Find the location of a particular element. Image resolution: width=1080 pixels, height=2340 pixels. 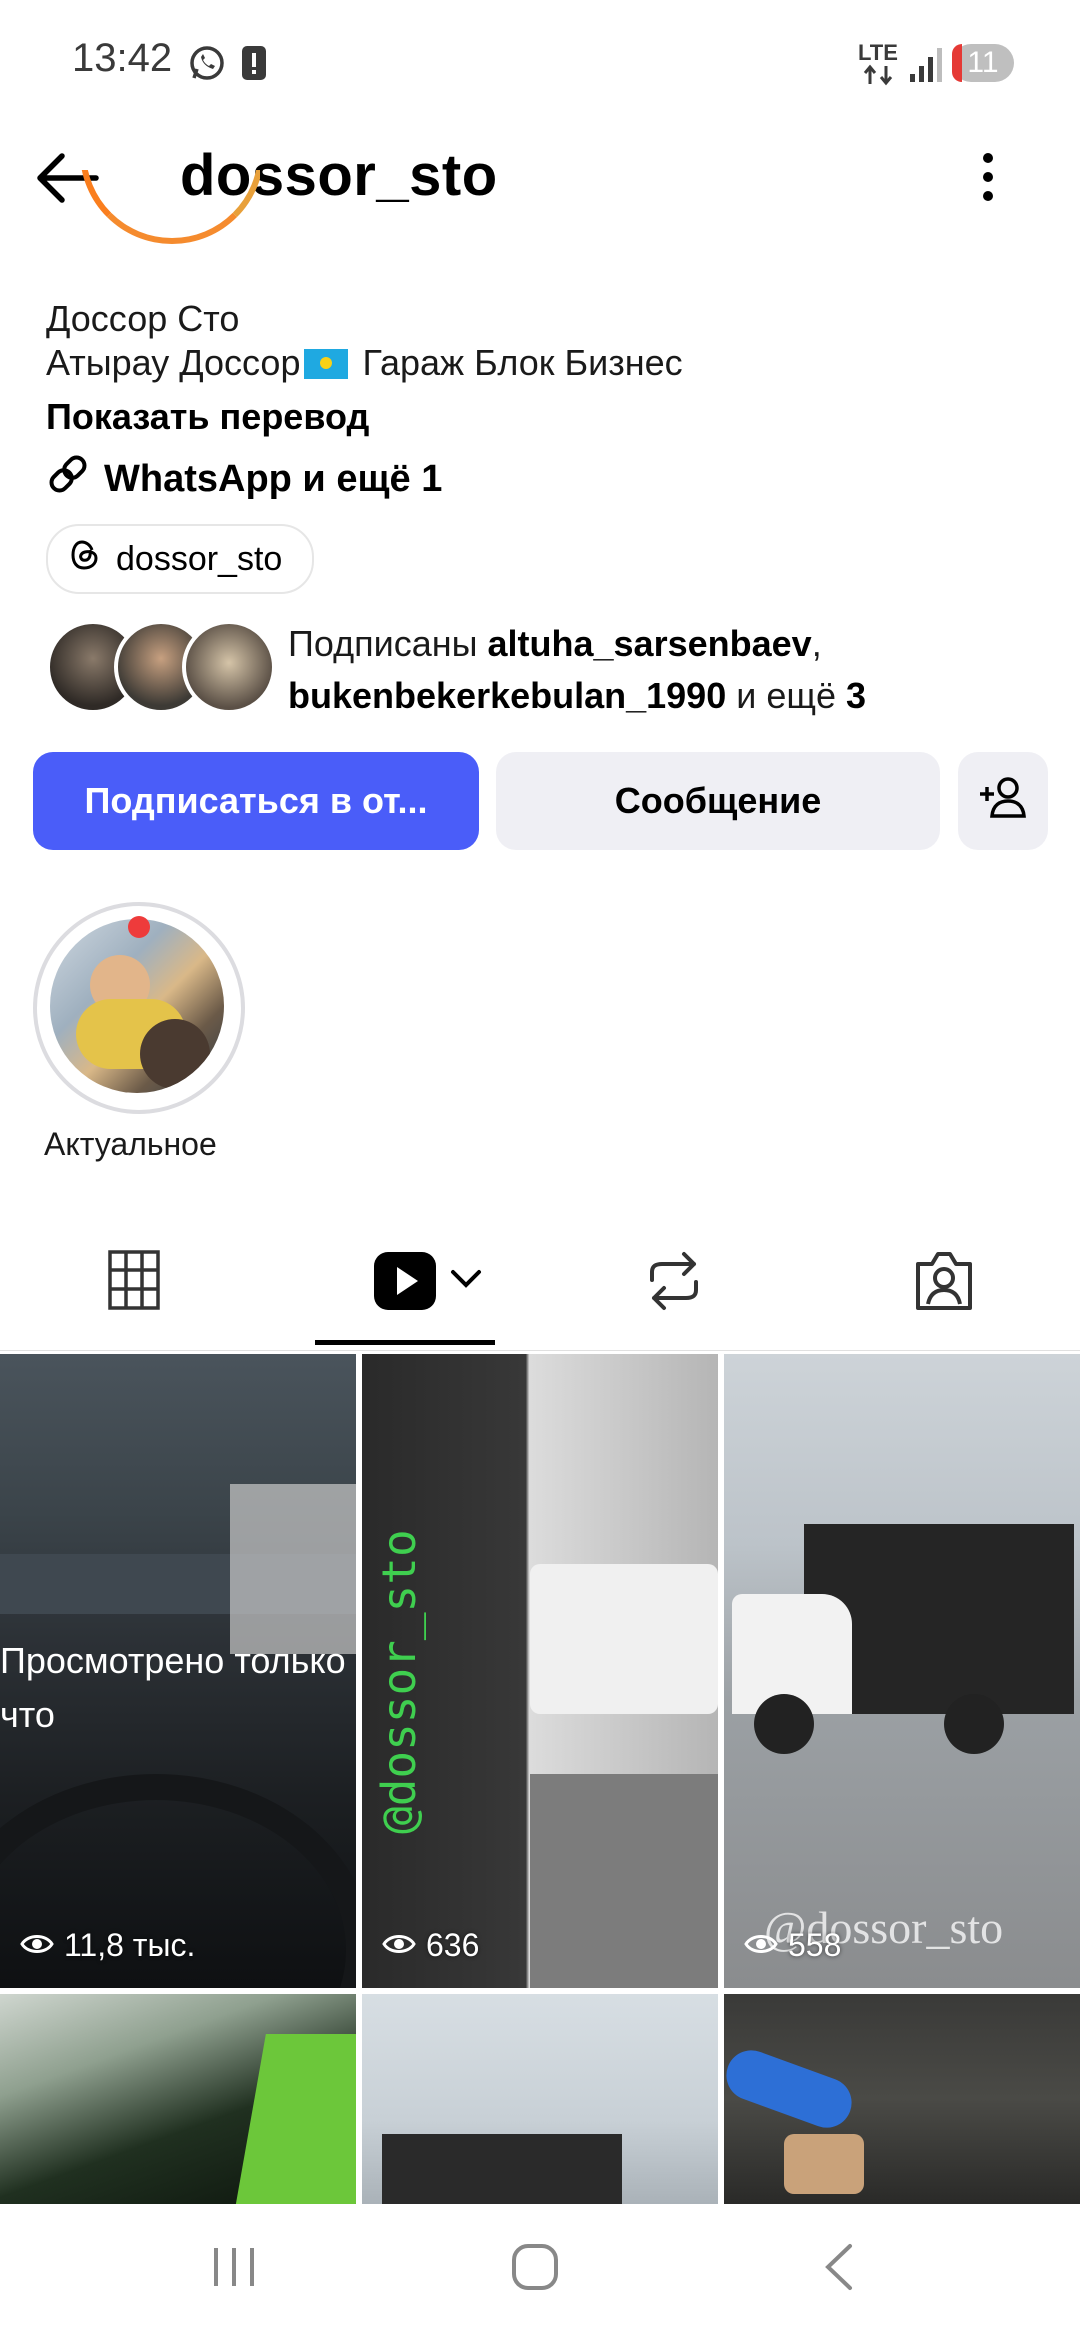

kazakhstan-flag-icon is located at coordinates (326, 364).